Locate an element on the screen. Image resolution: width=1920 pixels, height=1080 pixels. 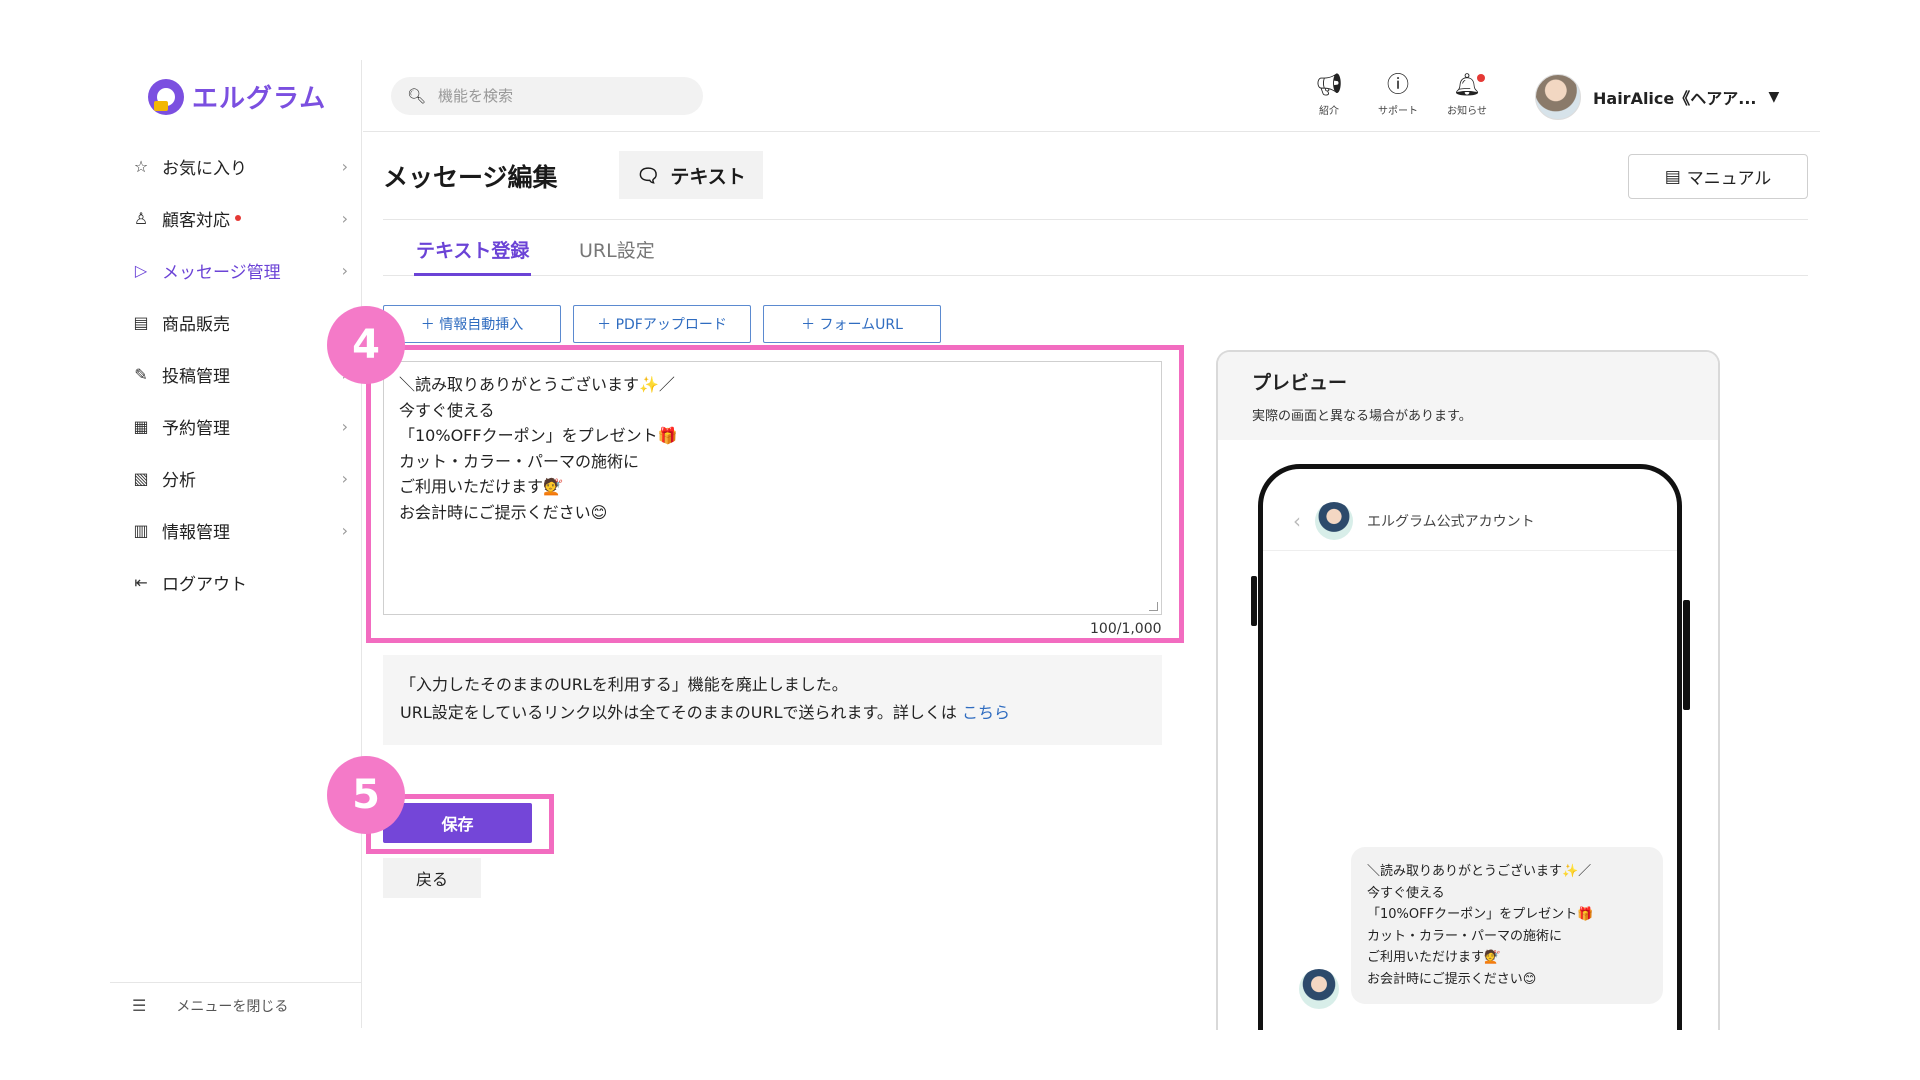
intro-button: 📢︎ 紹介 is located at coordinates (1329, 94).